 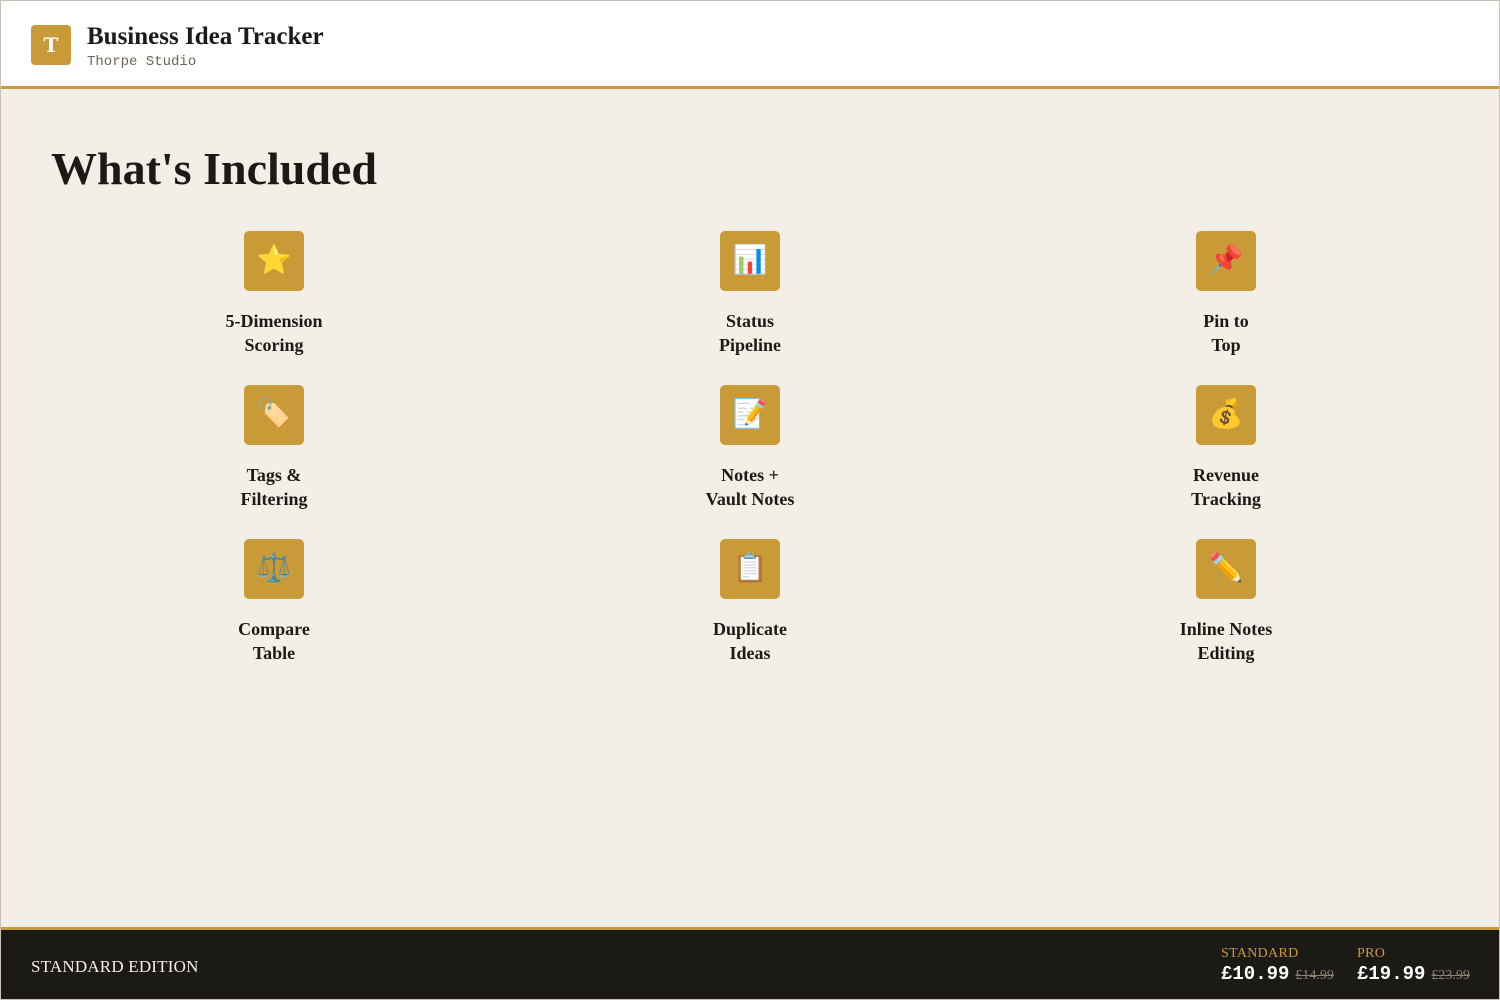 I want to click on feature-card-pin: 📌 Pin to Top, so click(x=1226, y=308).